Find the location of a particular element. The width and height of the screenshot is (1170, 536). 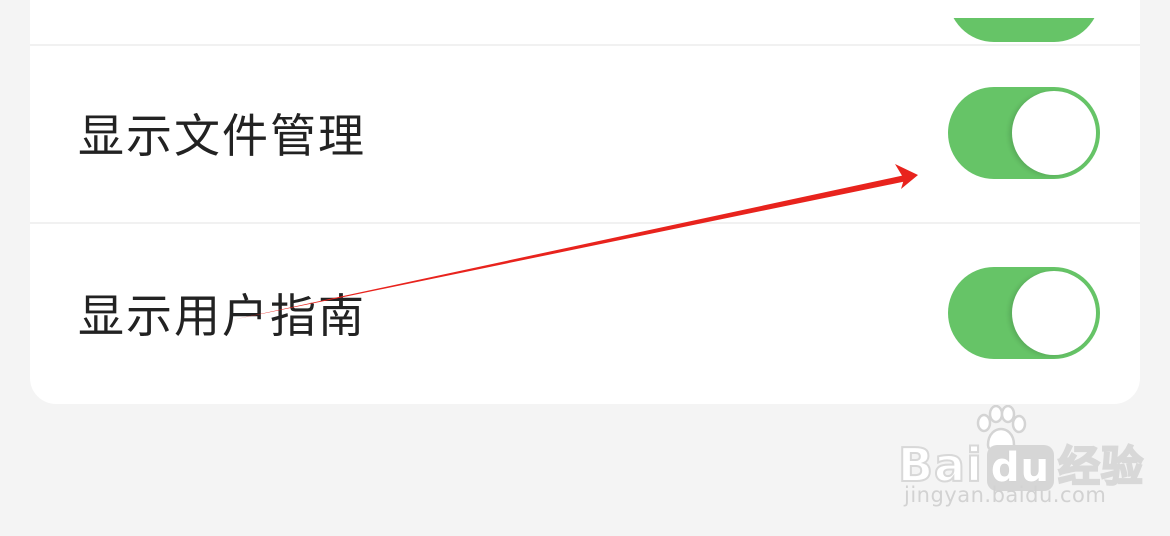

partial-toggle-switch is located at coordinates (1024, 30).